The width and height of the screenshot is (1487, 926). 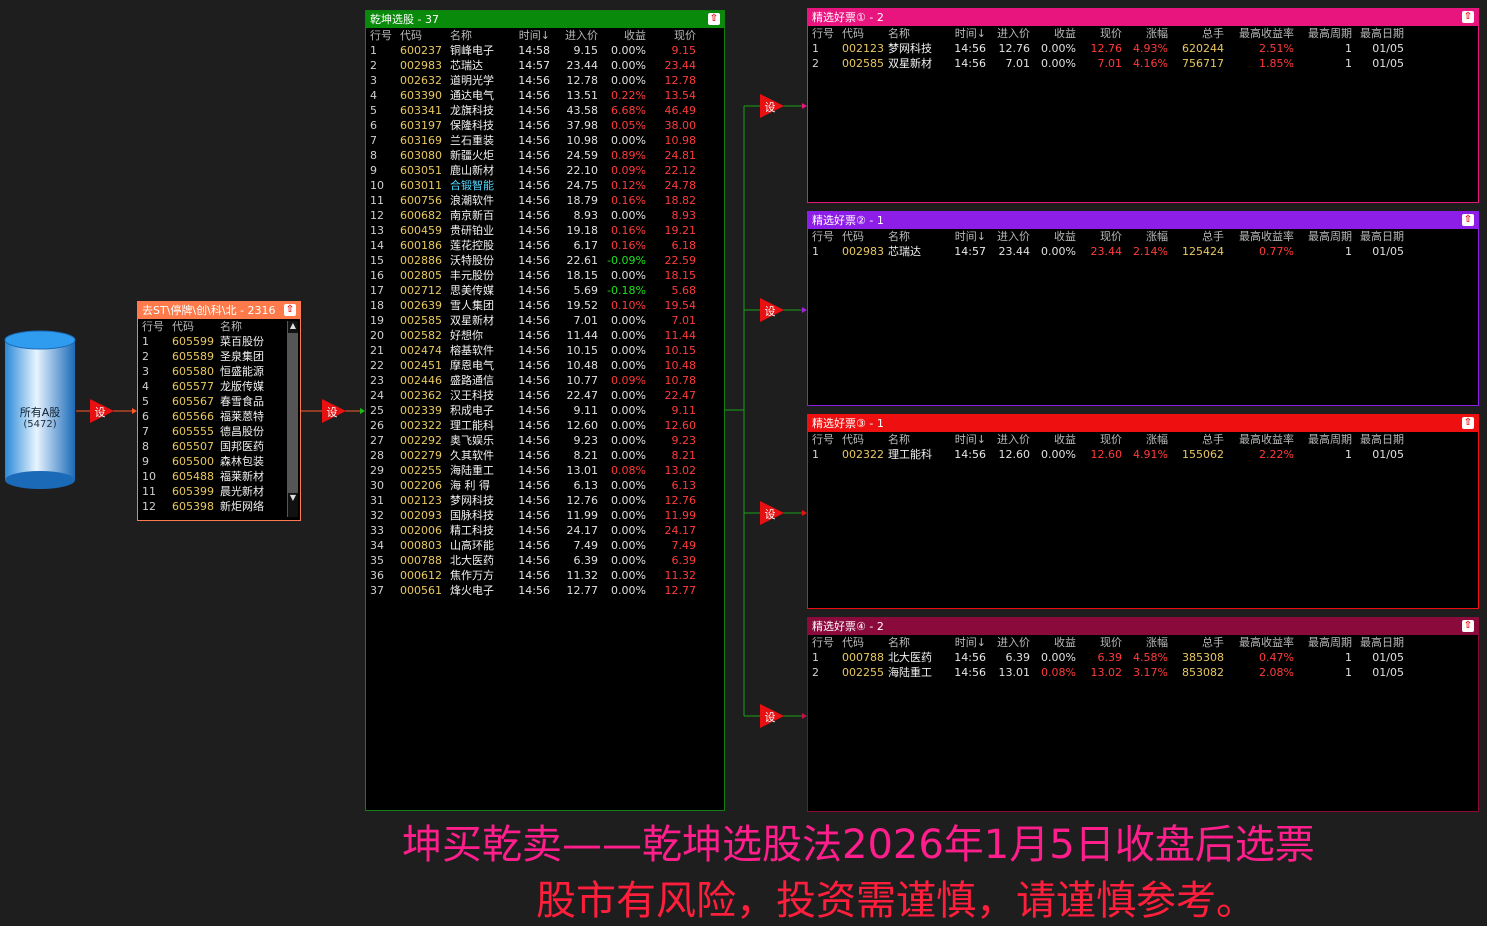 I want to click on result-panel-header: 精选好票③ - 1 ⇧, so click(x=1143, y=423).